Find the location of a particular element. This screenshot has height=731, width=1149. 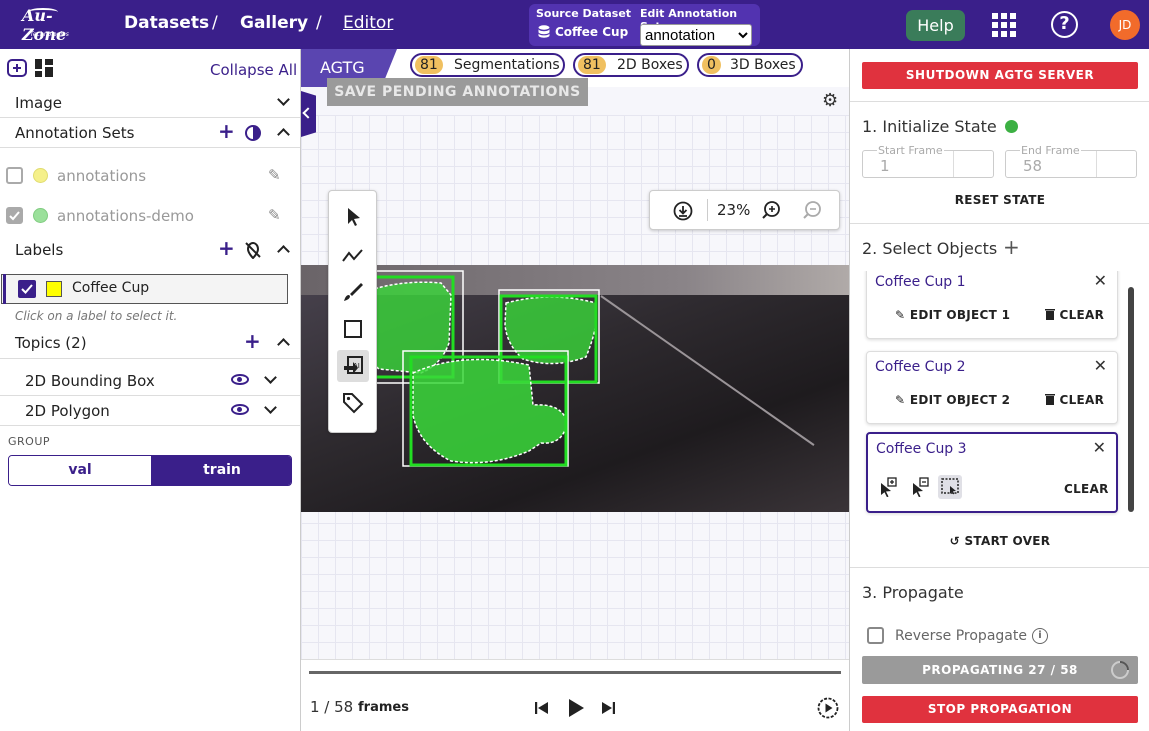

download-icon is located at coordinates (683, 211).